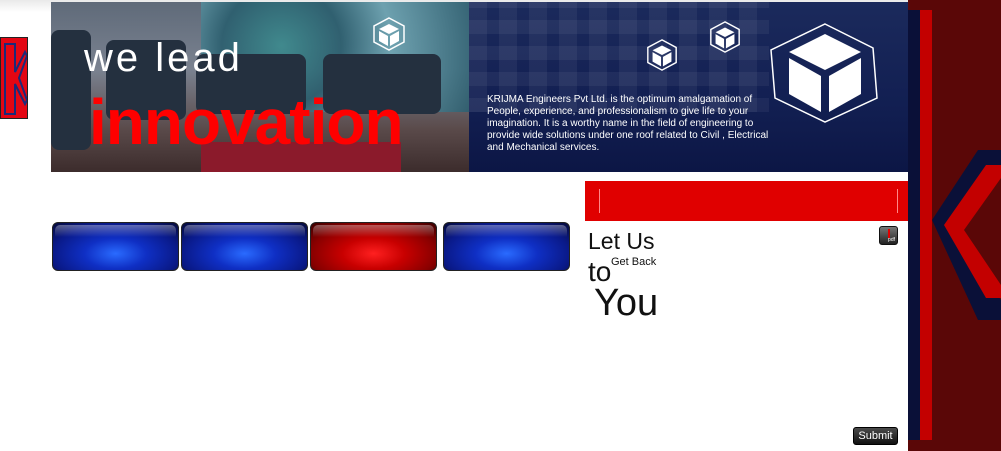  Describe the element at coordinates (621, 241) in the screenshot. I see `contact-heading-let-us: Let Us` at that location.